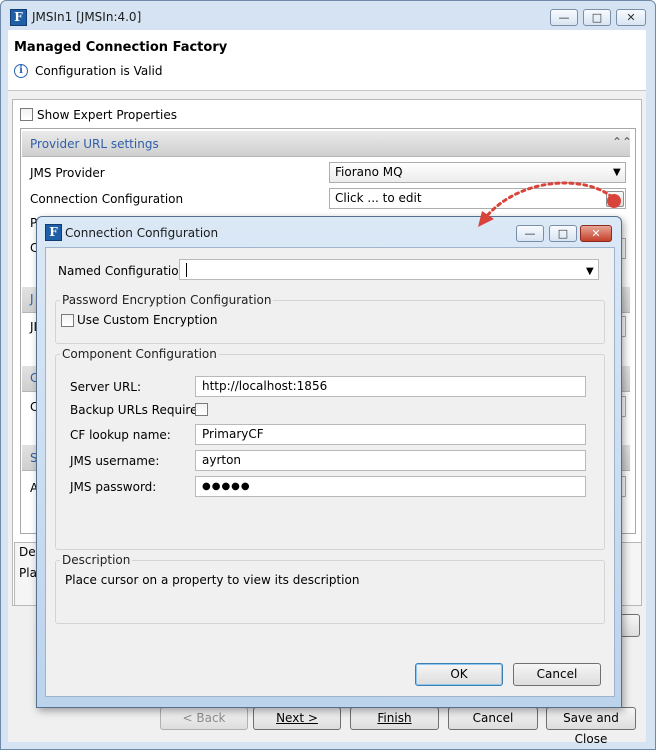  Describe the element at coordinates (21, 71) in the screenshot. I see `info-icon: i` at that location.